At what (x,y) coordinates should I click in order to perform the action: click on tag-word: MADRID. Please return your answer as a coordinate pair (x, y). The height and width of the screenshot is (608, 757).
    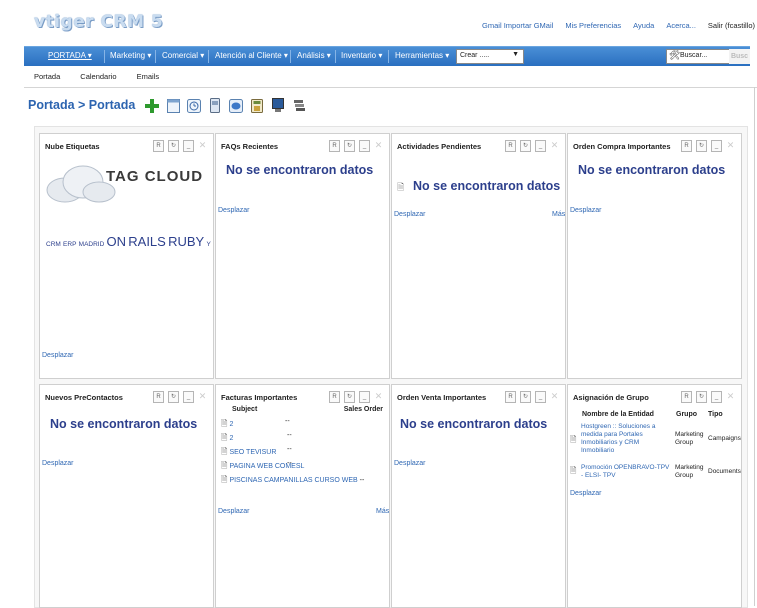
    Looking at the image, I should click on (92, 244).